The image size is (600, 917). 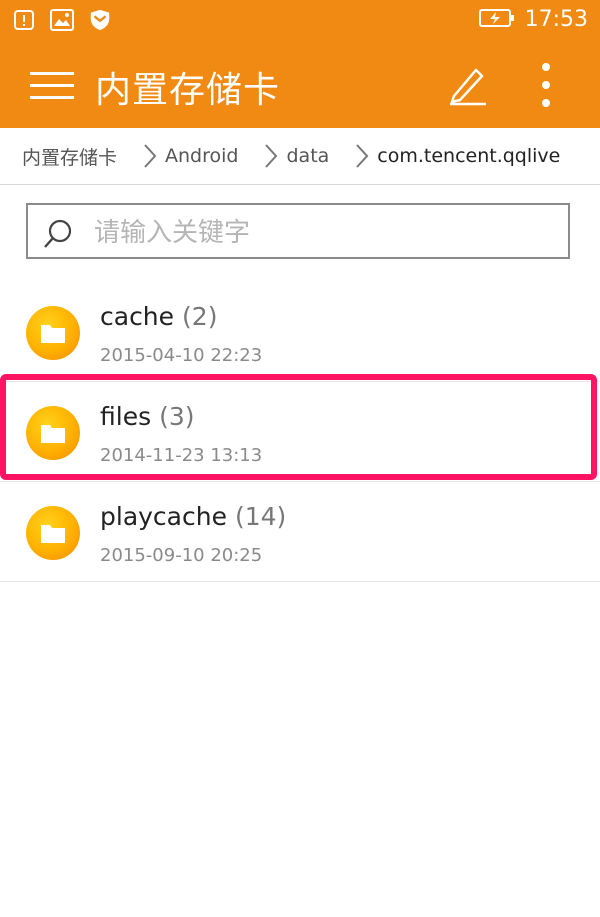 I want to click on alert-icon, so click(x=24, y=20).